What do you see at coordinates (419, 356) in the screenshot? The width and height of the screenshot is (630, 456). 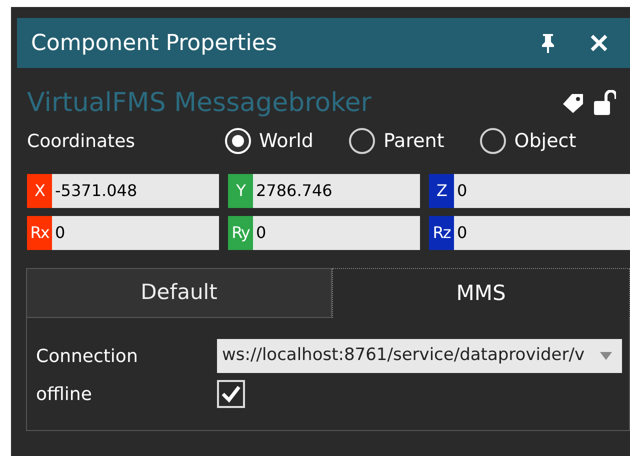 I see `connection-dropdown: ws://localhost:8761/service/dataprovider/v` at bounding box center [419, 356].